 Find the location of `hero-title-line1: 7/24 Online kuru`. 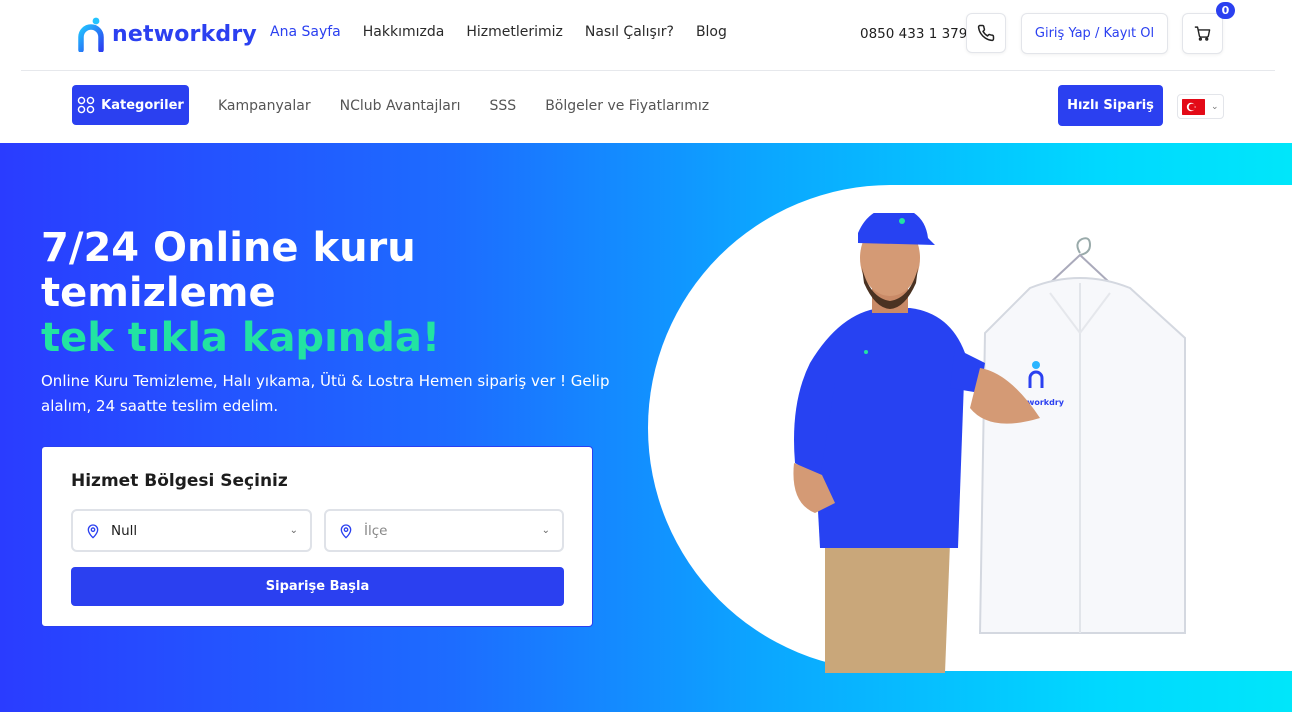

hero-title-line1: 7/24 Online kuru is located at coordinates (228, 248).